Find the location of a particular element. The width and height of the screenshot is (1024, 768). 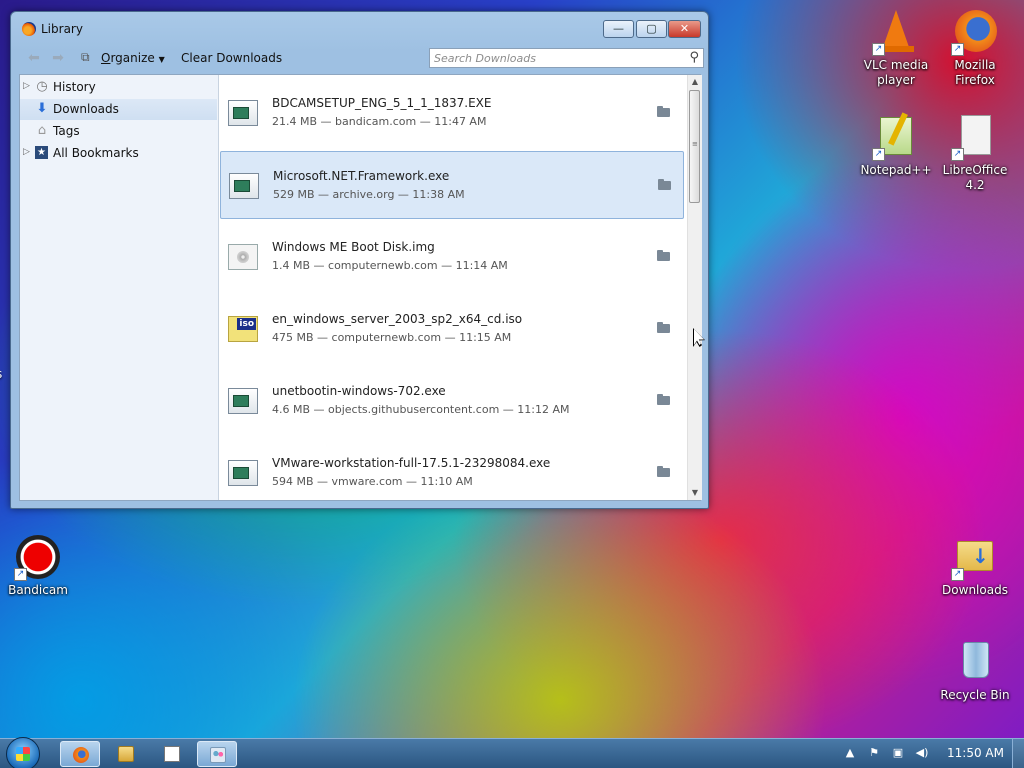

taskbar-notepad-button is located at coordinates (172, 754).